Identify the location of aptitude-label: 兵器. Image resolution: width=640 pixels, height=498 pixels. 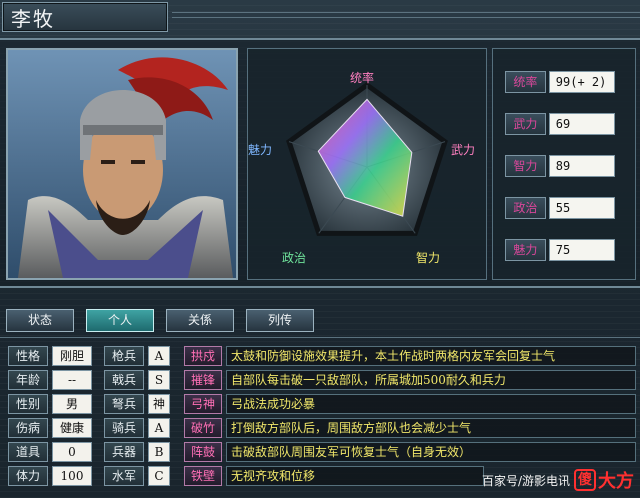
(124, 452).